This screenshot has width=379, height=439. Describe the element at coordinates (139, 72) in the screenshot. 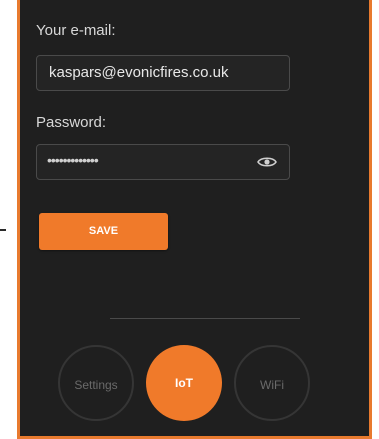

I see `email-value: kaspars@evonicfires.co.uk` at that location.